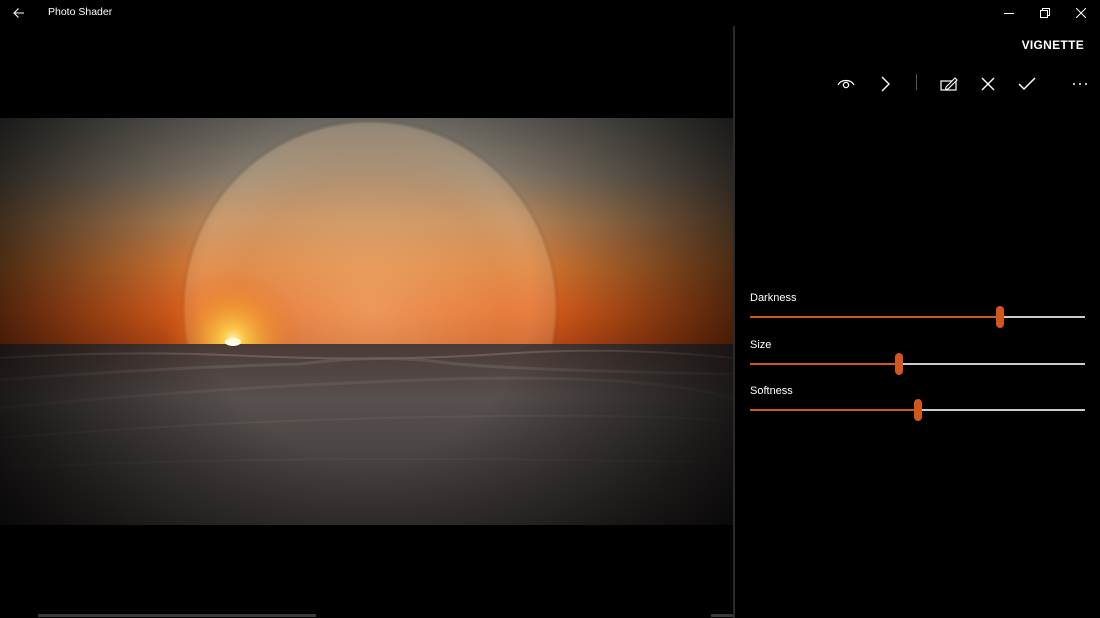  What do you see at coordinates (722, 615) in the screenshot?
I see `scrollbar-thumb` at bounding box center [722, 615].